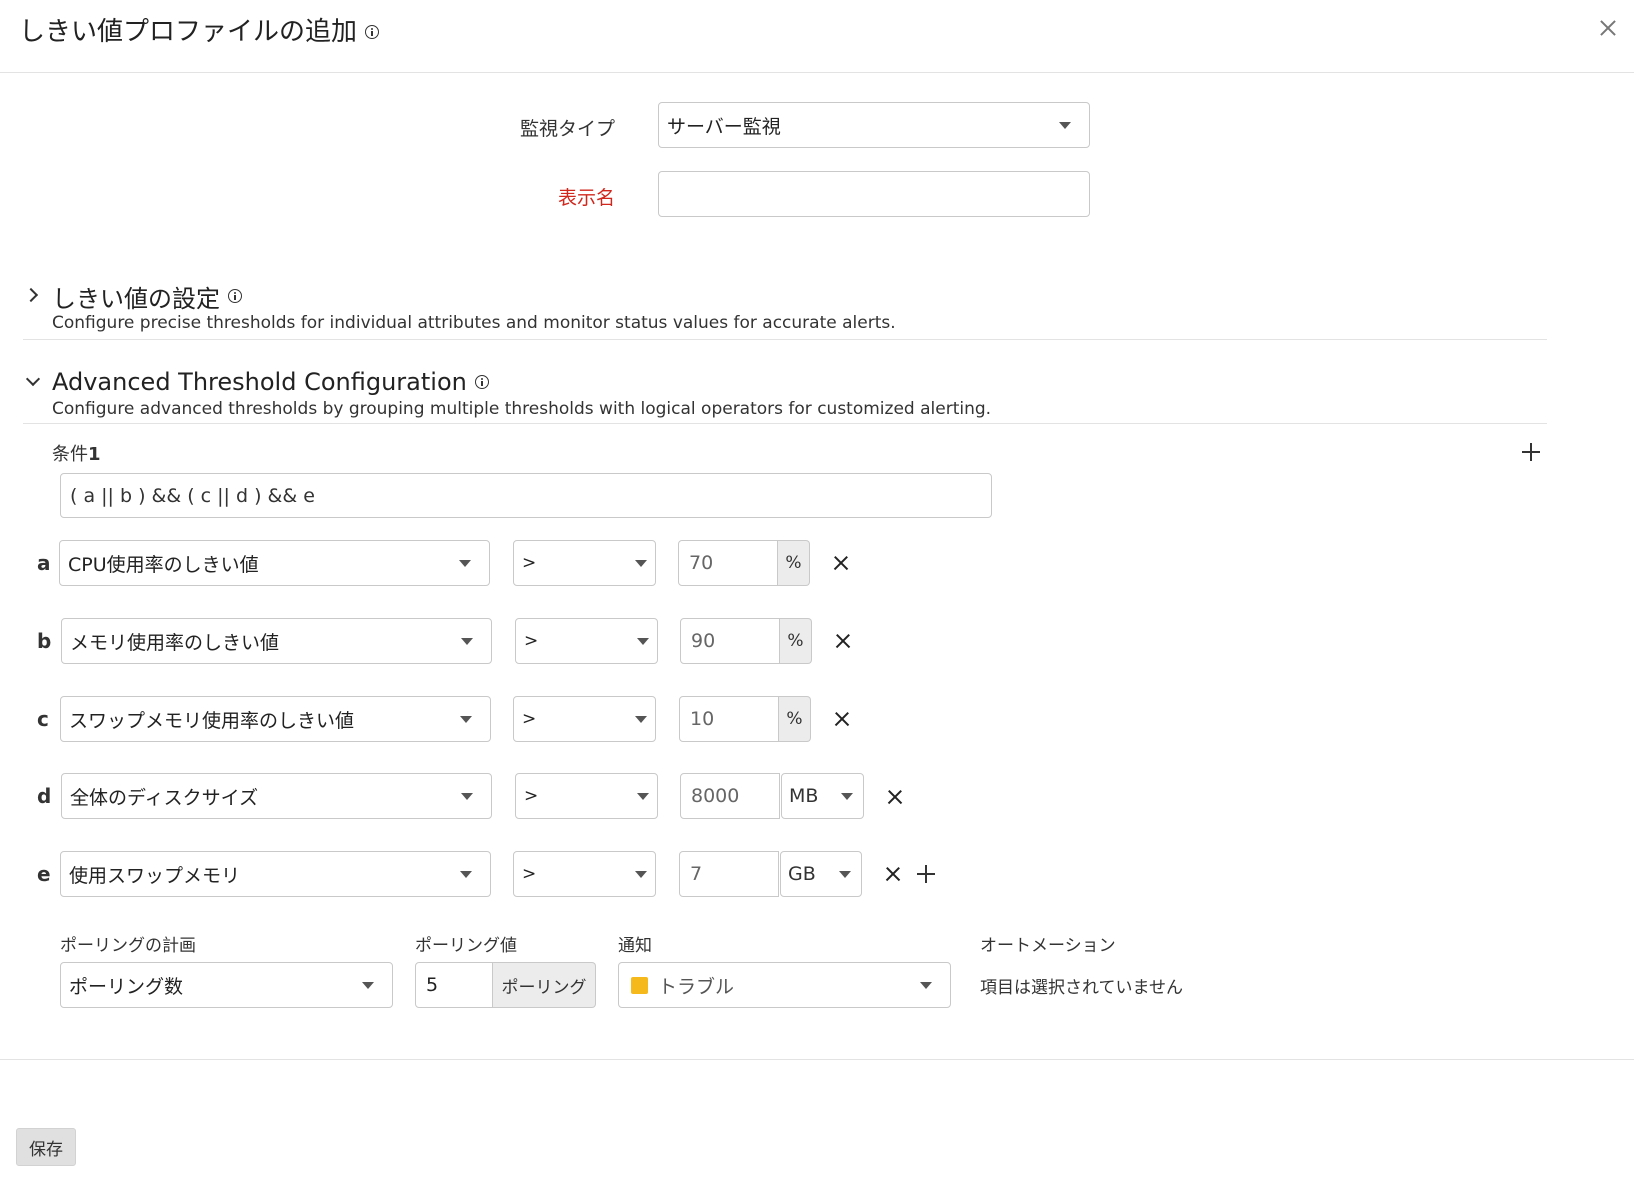  I want to click on advanced-section-title: Advanced Threshold Configuration, so click(259, 382).